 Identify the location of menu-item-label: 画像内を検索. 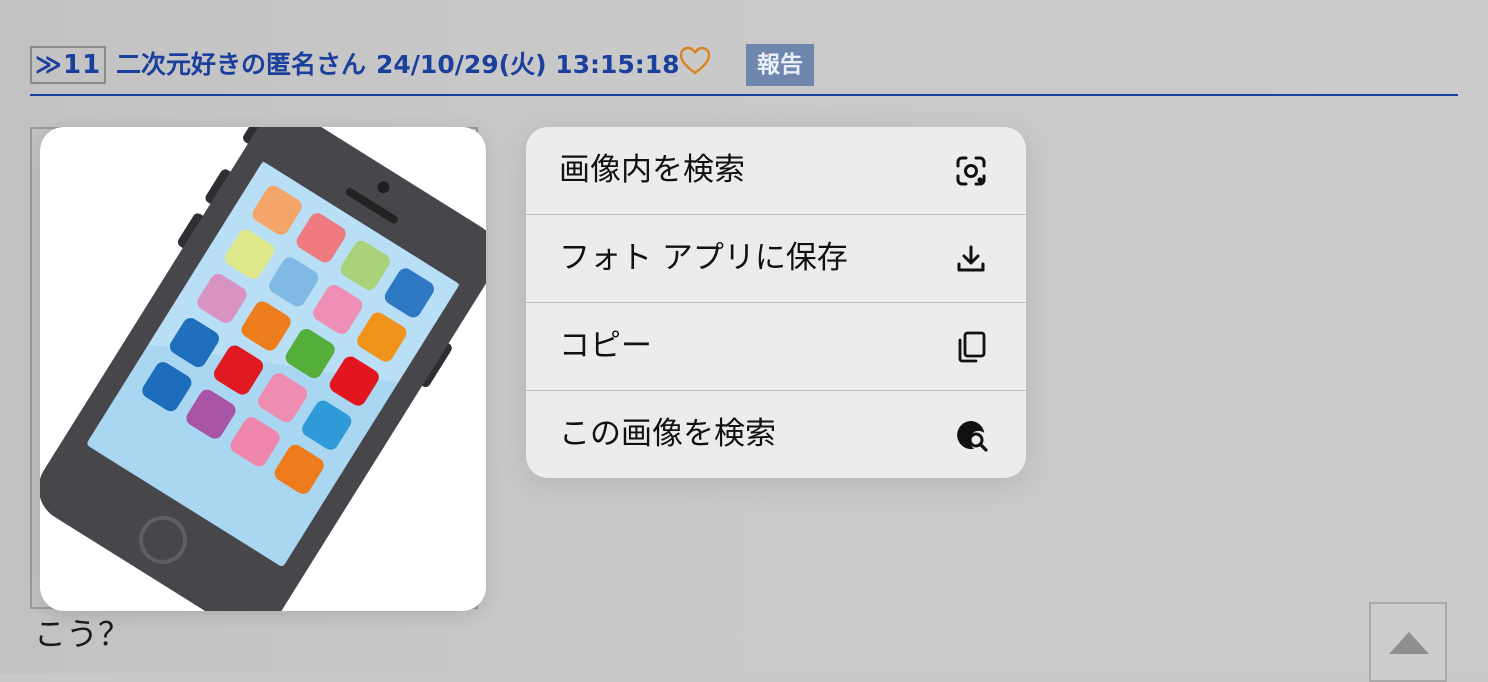
(652, 170).